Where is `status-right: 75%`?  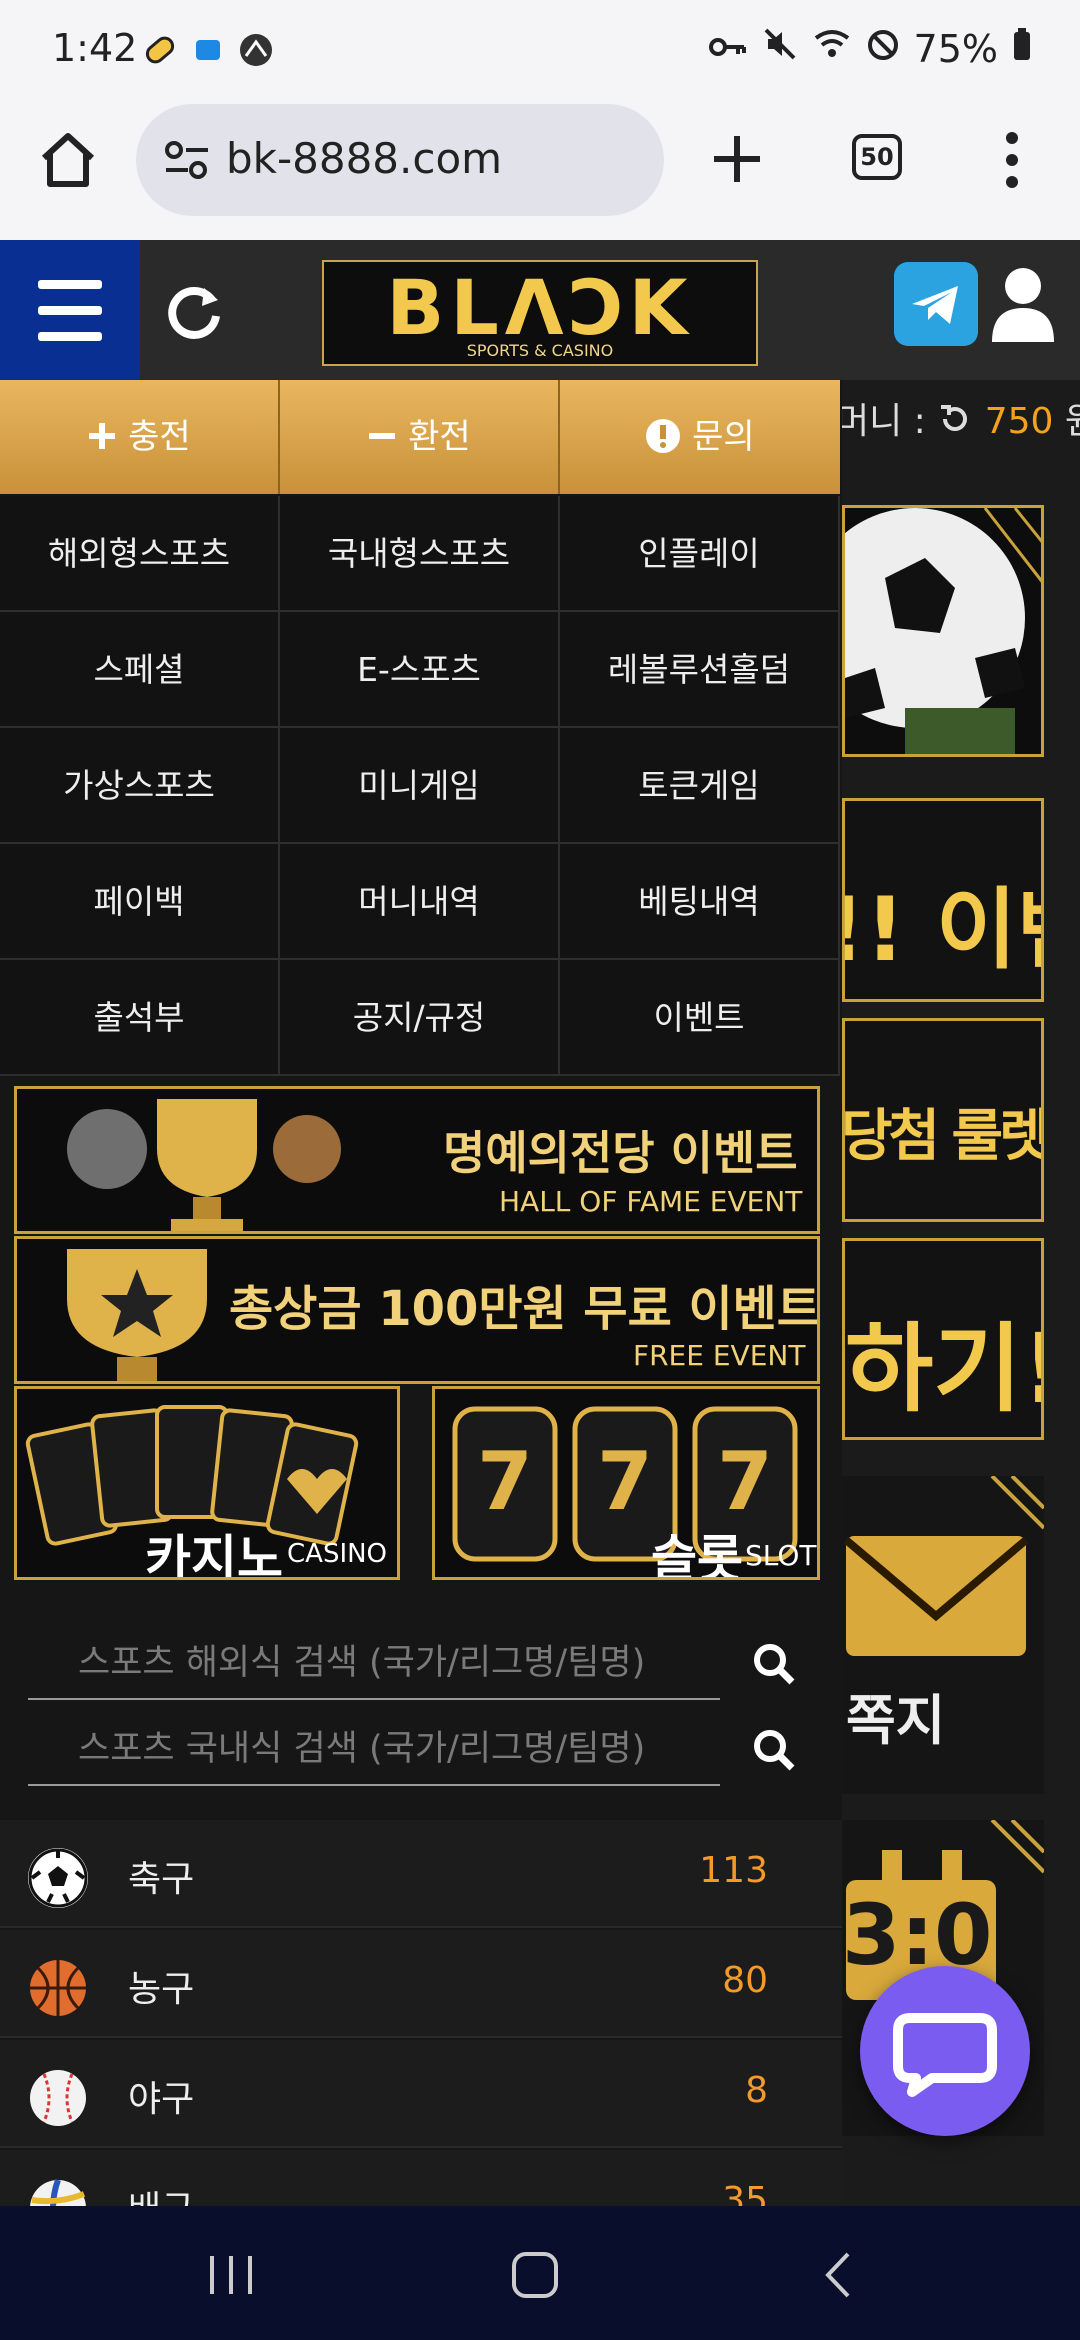 status-right: 75% is located at coordinates (870, 48).